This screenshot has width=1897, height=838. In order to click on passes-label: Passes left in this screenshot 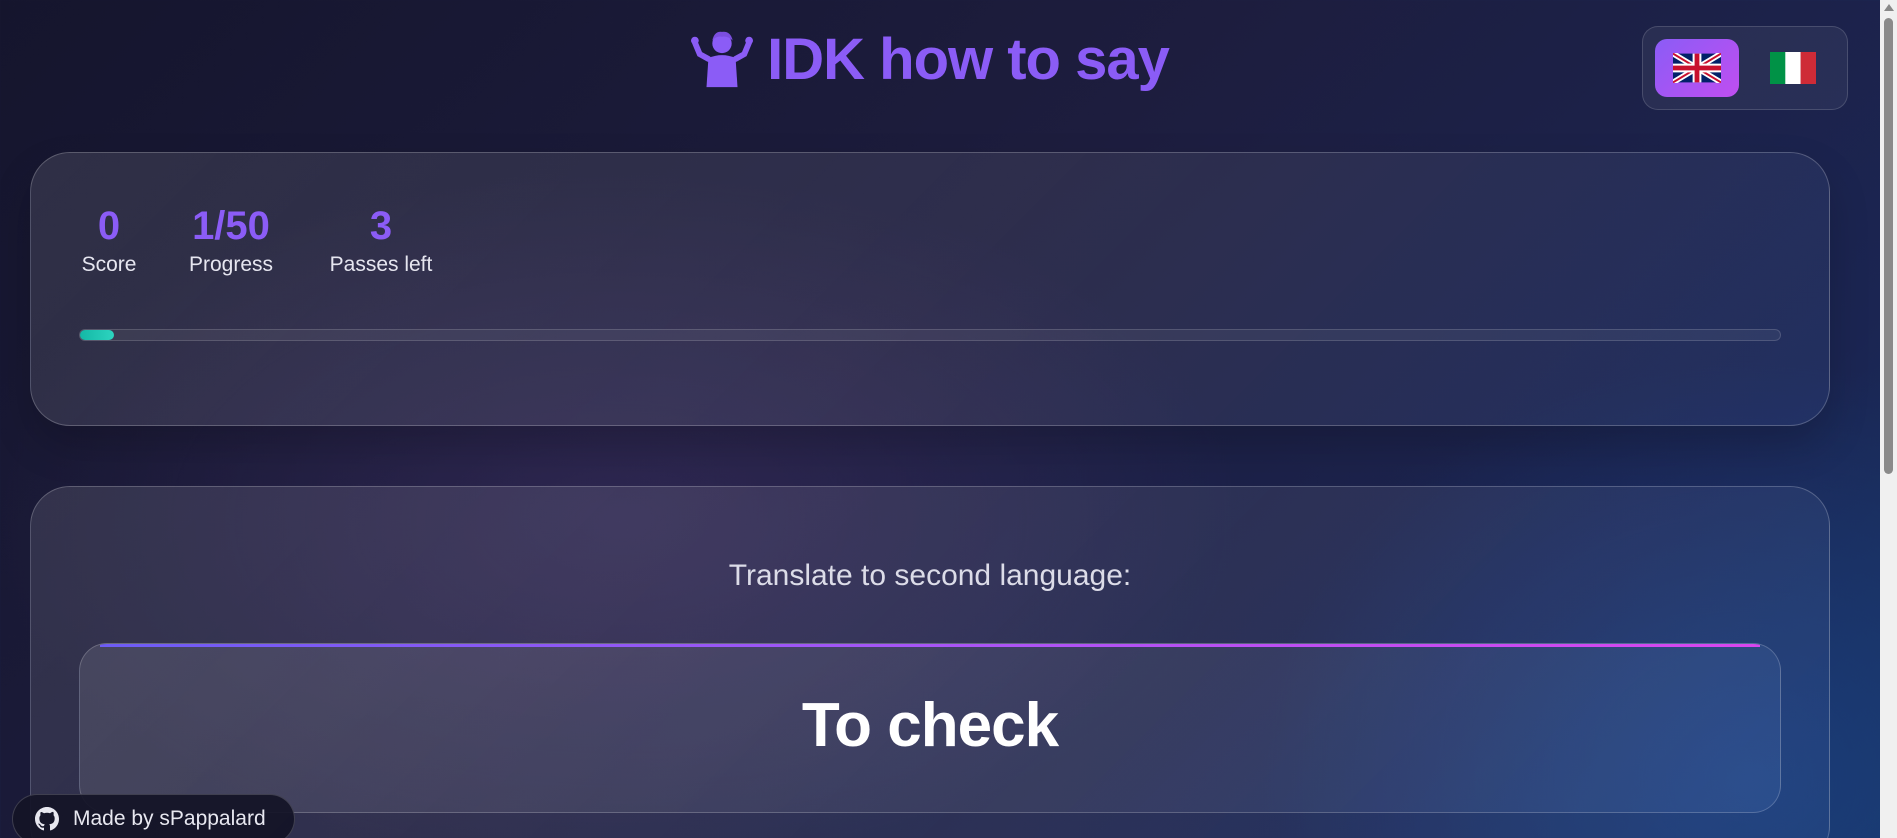, I will do `click(381, 264)`.